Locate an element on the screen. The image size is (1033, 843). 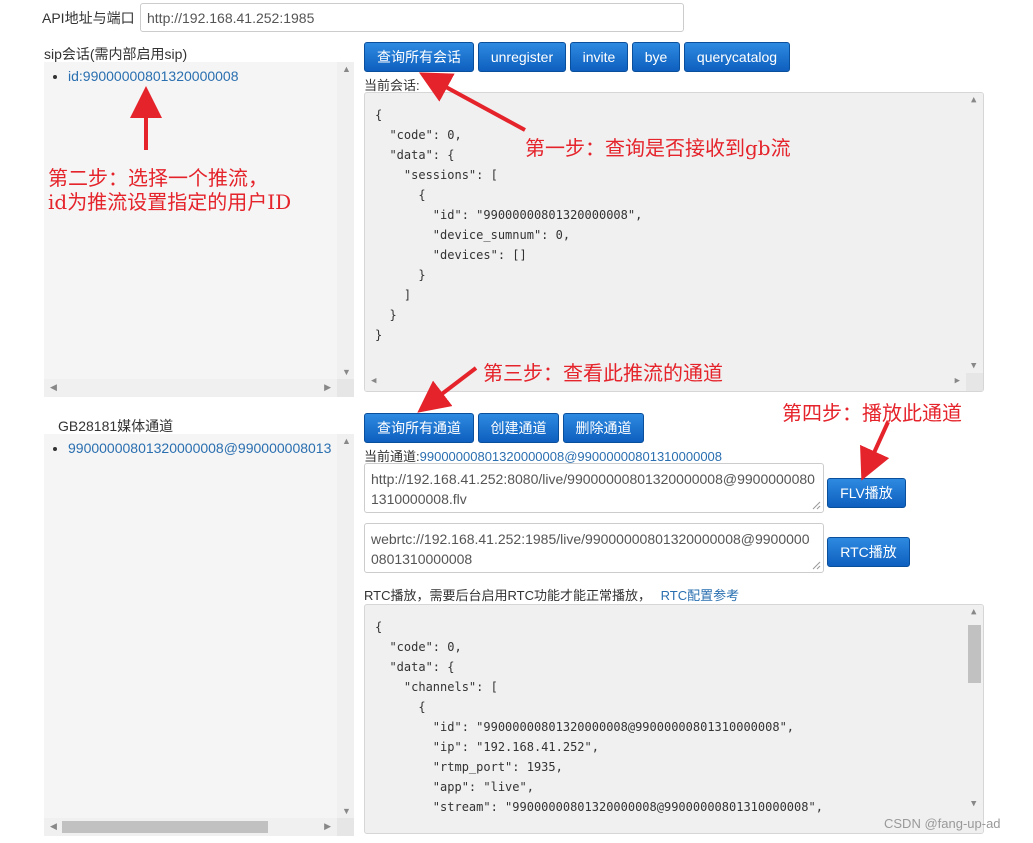
annotation-step2-line2: id为推流设置指定的用户ID is located at coordinates (170, 202).